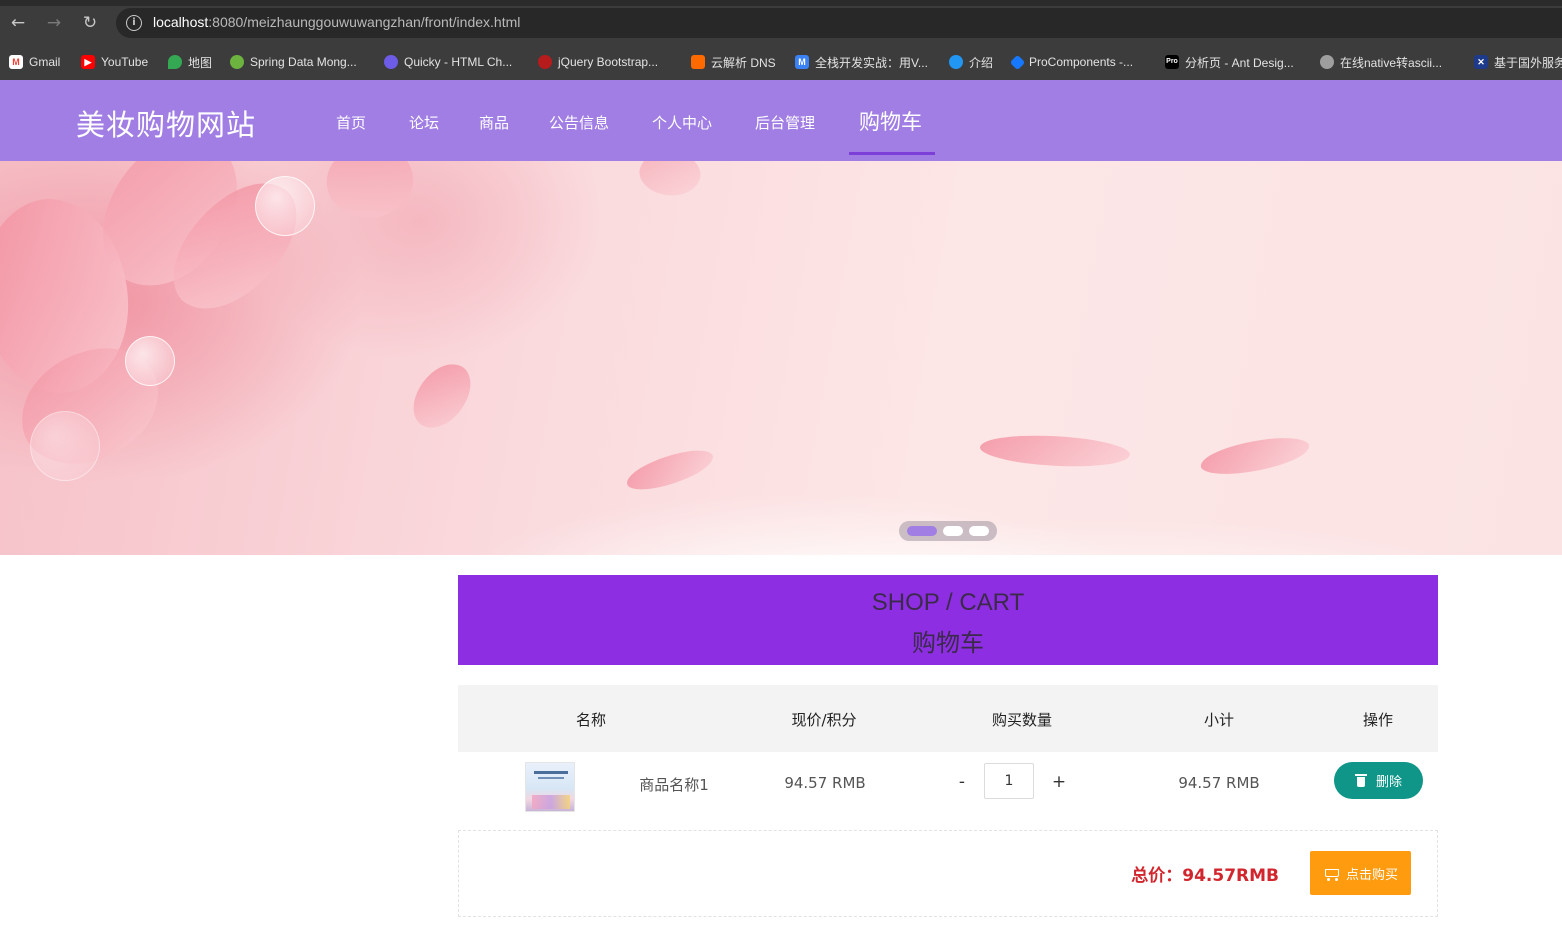 This screenshot has height=942, width=1562. What do you see at coordinates (948, 643) in the screenshot?
I see `cart-title-cn: 购物车` at bounding box center [948, 643].